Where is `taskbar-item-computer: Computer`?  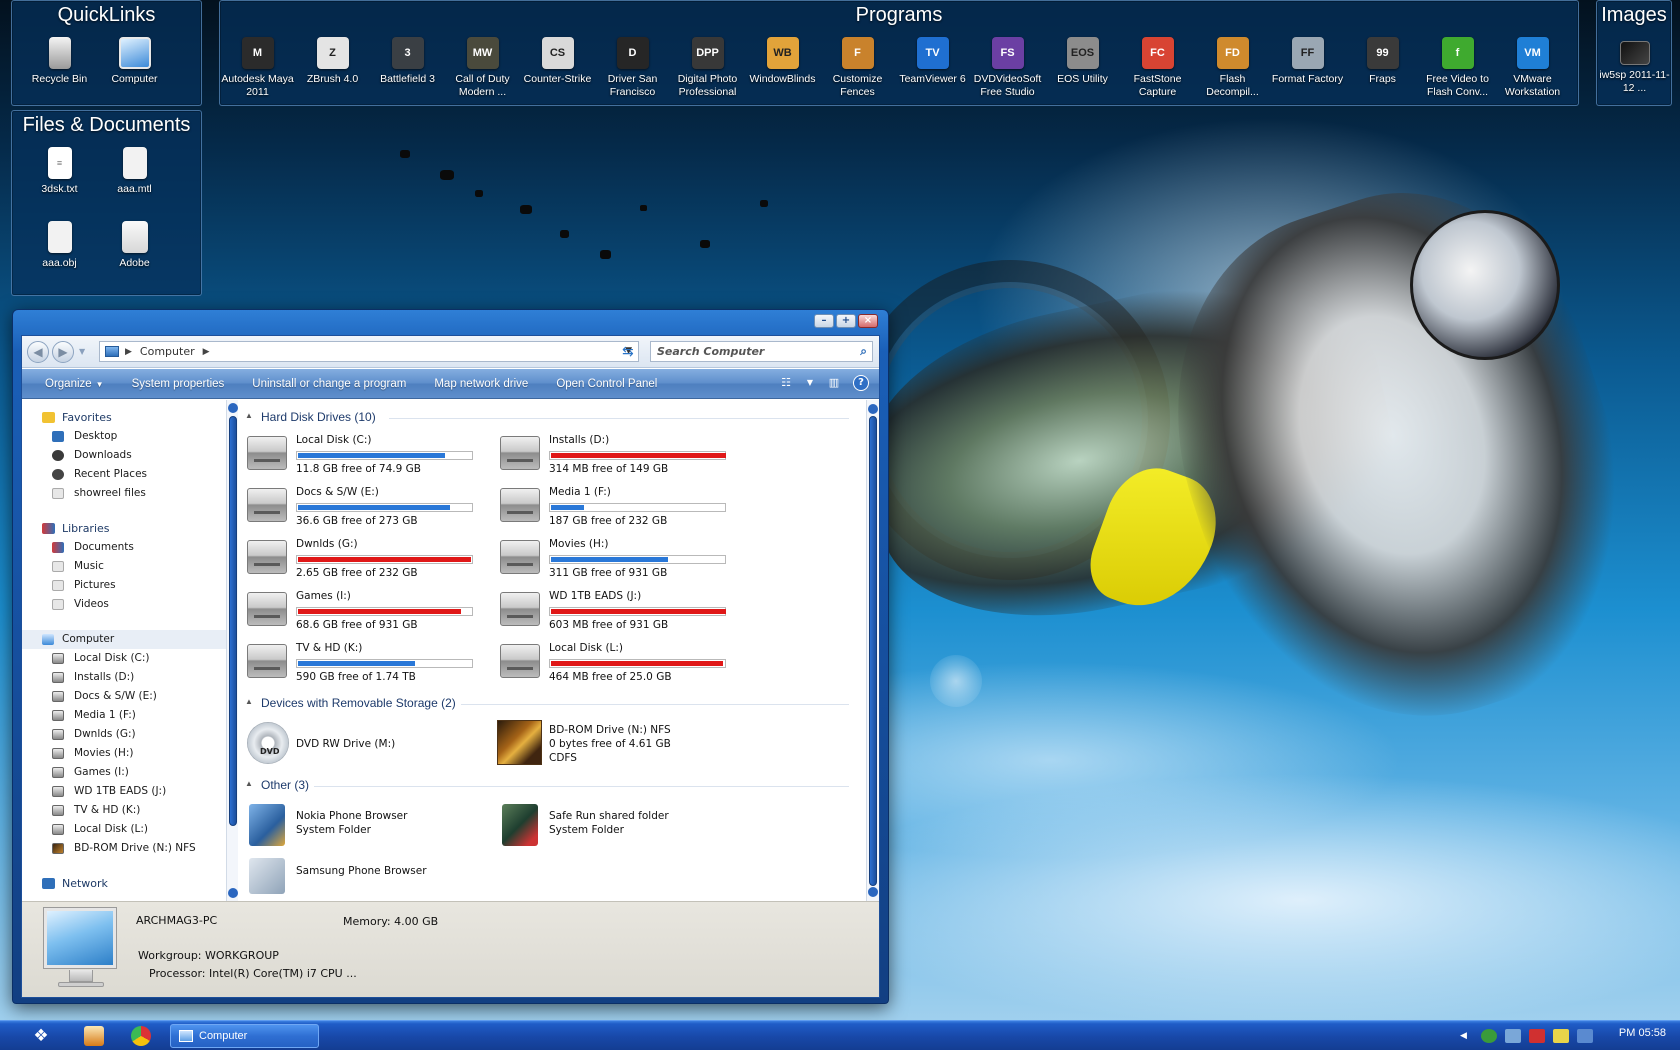 taskbar-item-computer: Computer is located at coordinates (244, 1036).